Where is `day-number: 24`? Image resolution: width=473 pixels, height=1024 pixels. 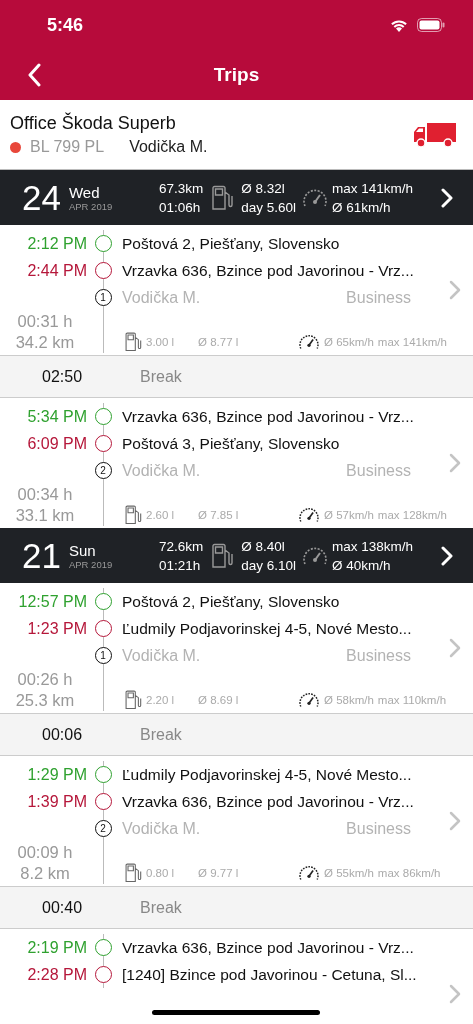 day-number: 24 is located at coordinates (41, 197).